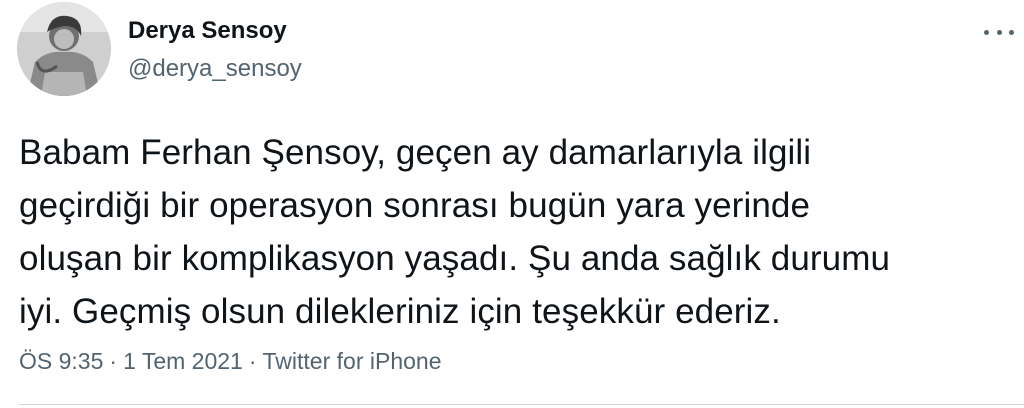 Image resolution: width=1024 pixels, height=408 pixels. I want to click on more-options-icon, so click(999, 32).